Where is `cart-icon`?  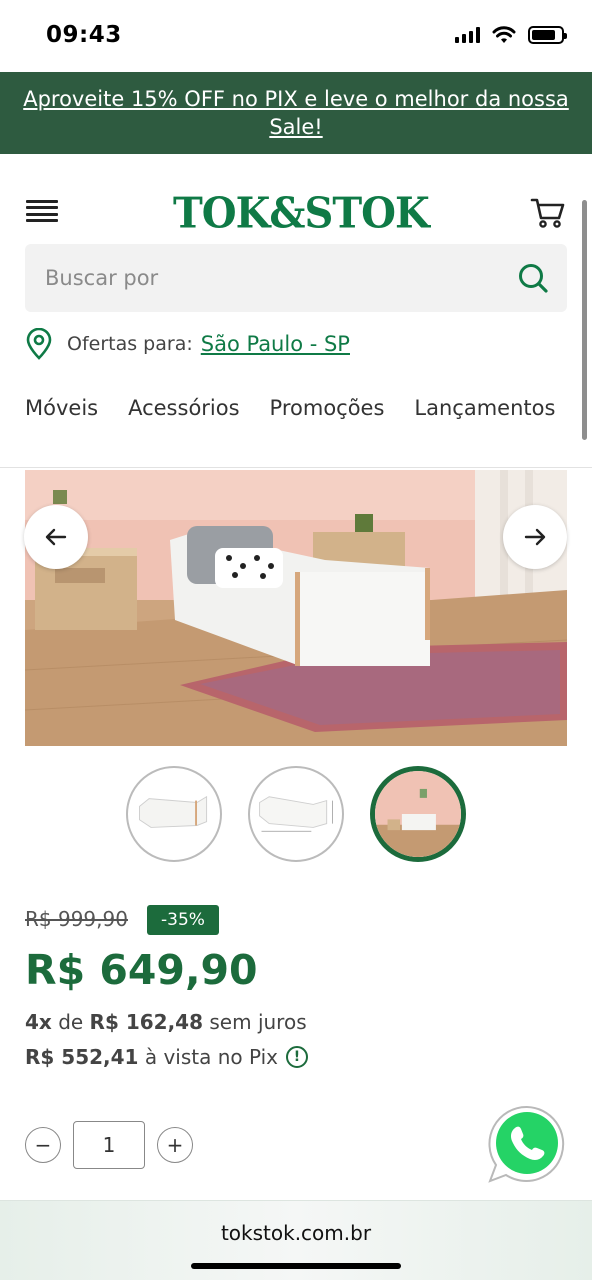 cart-icon is located at coordinates (548, 212).